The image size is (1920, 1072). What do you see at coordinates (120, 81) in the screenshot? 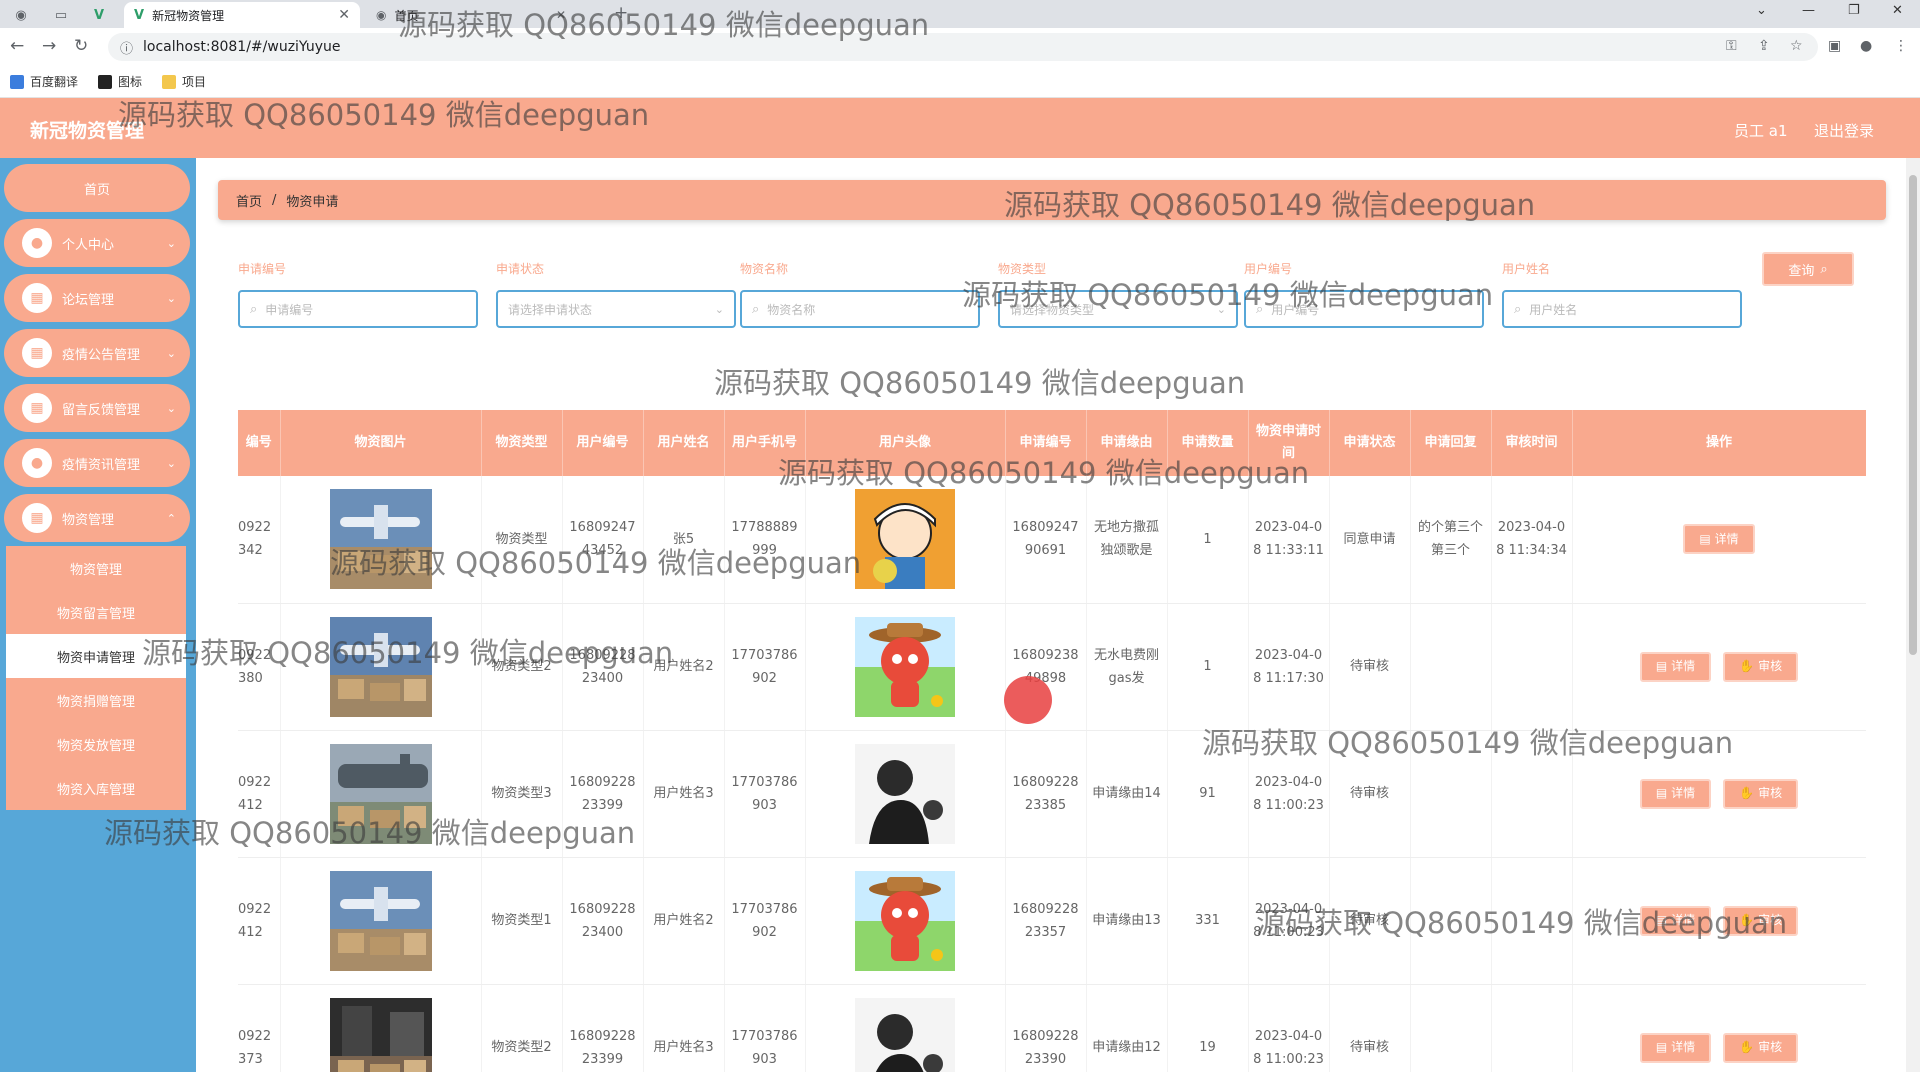
I see `bookmark-item: 图标` at bounding box center [120, 81].